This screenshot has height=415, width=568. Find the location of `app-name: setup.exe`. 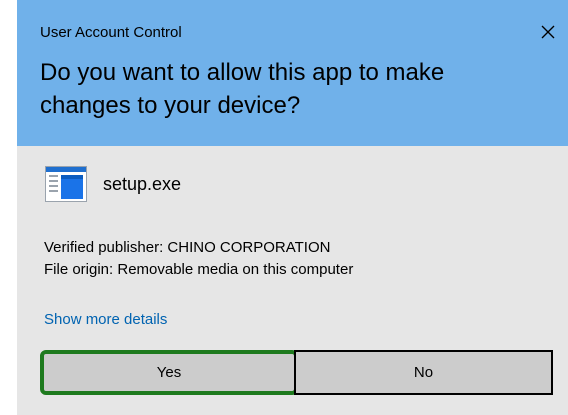

app-name: setup.exe is located at coordinates (142, 183).